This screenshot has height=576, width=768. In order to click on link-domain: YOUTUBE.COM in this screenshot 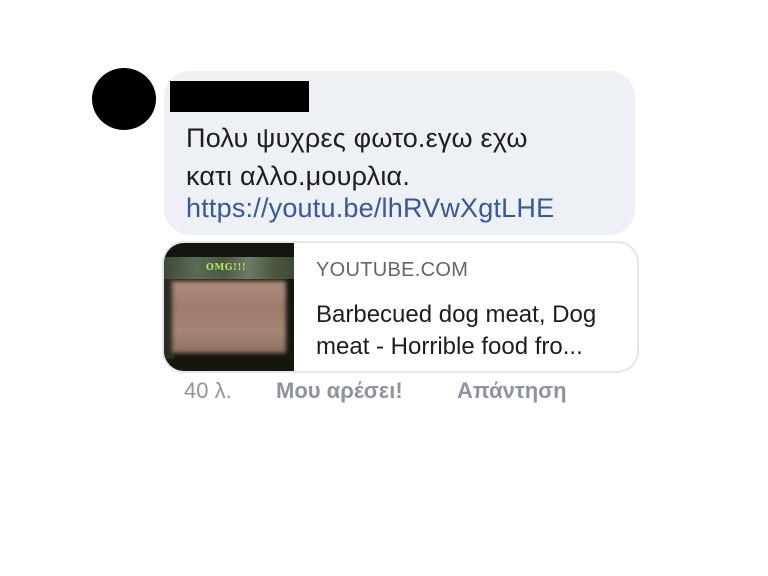, I will do `click(392, 270)`.